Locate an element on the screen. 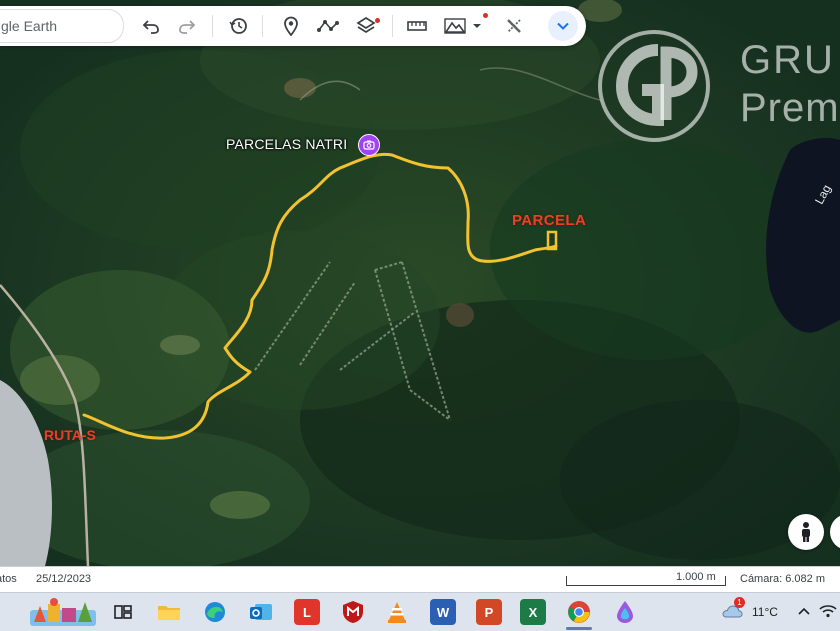 Image resolution: width=840 pixels, height=631 pixels. undo-icon is located at coordinates (151, 26).